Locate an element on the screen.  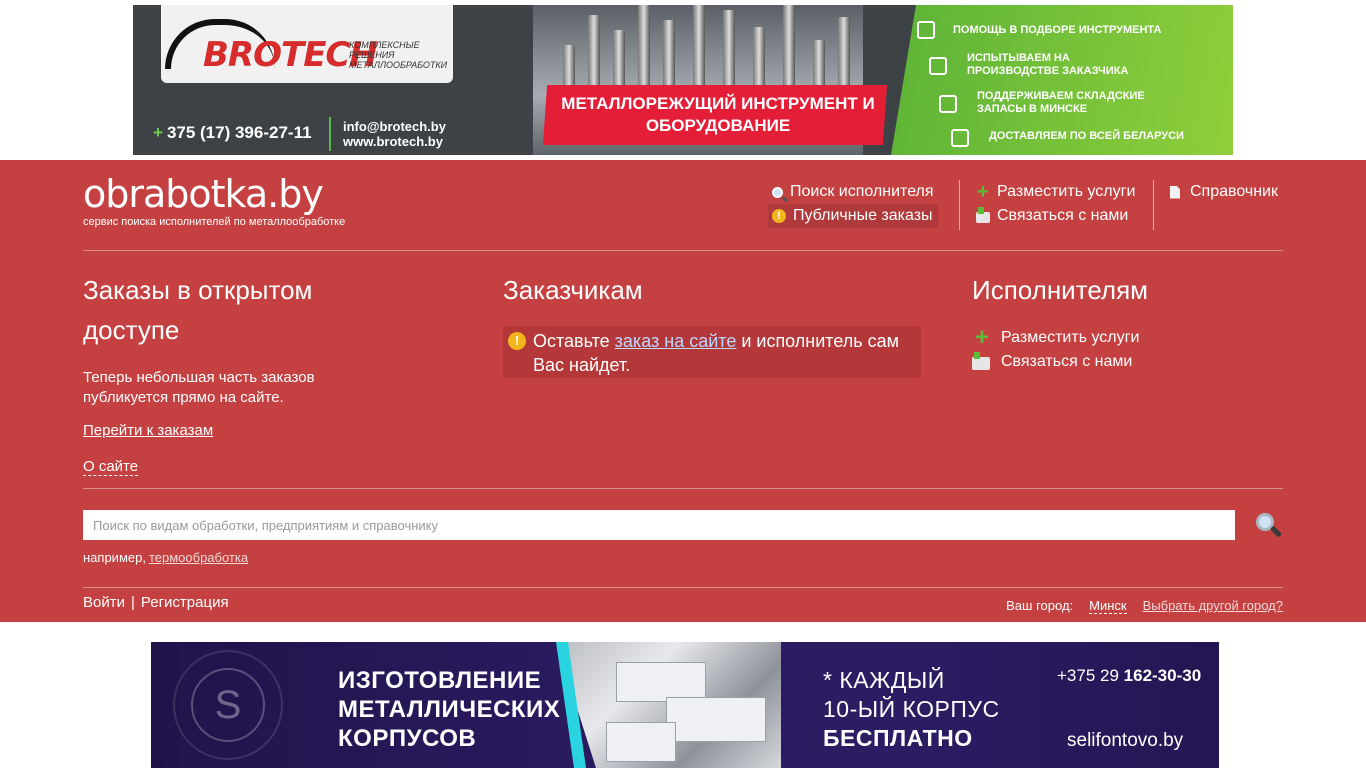
city-selector: Ваш город: Минск Выбрать другой город? is located at coordinates (1144, 606).